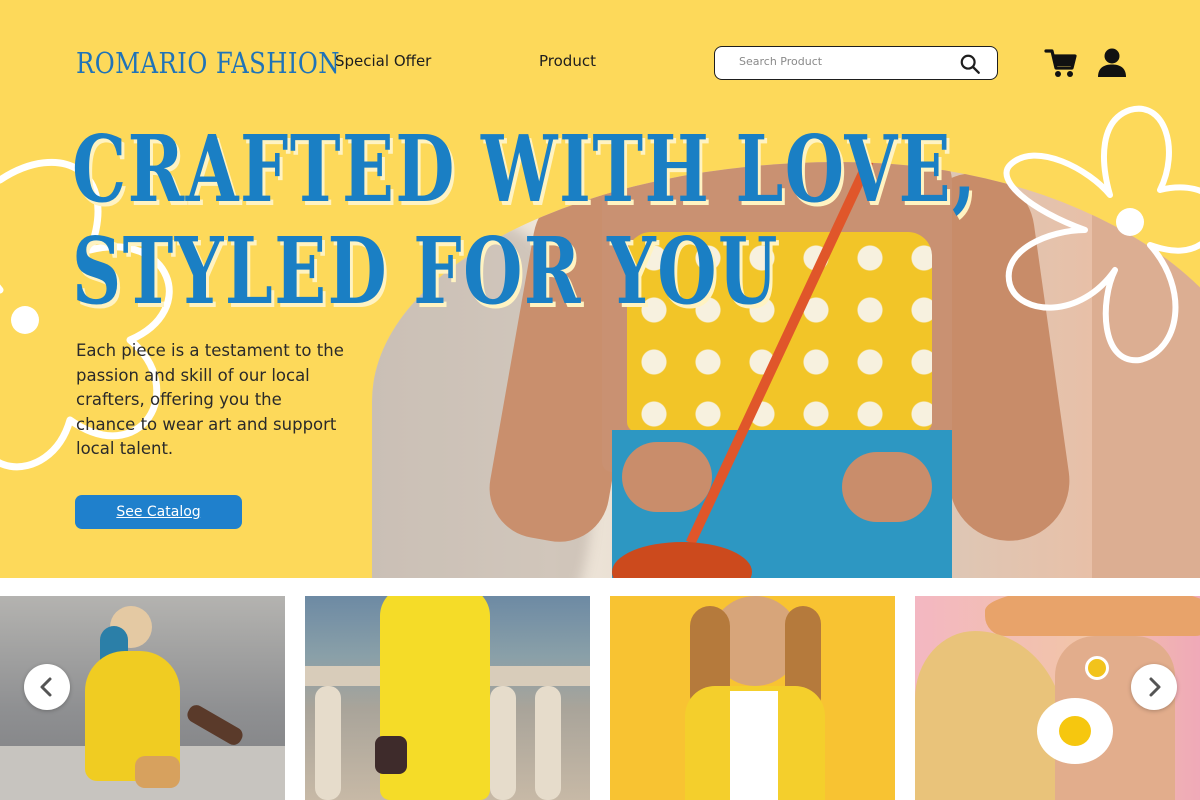 The image size is (1200, 800). I want to click on chevron-left-icon, so click(46, 687).